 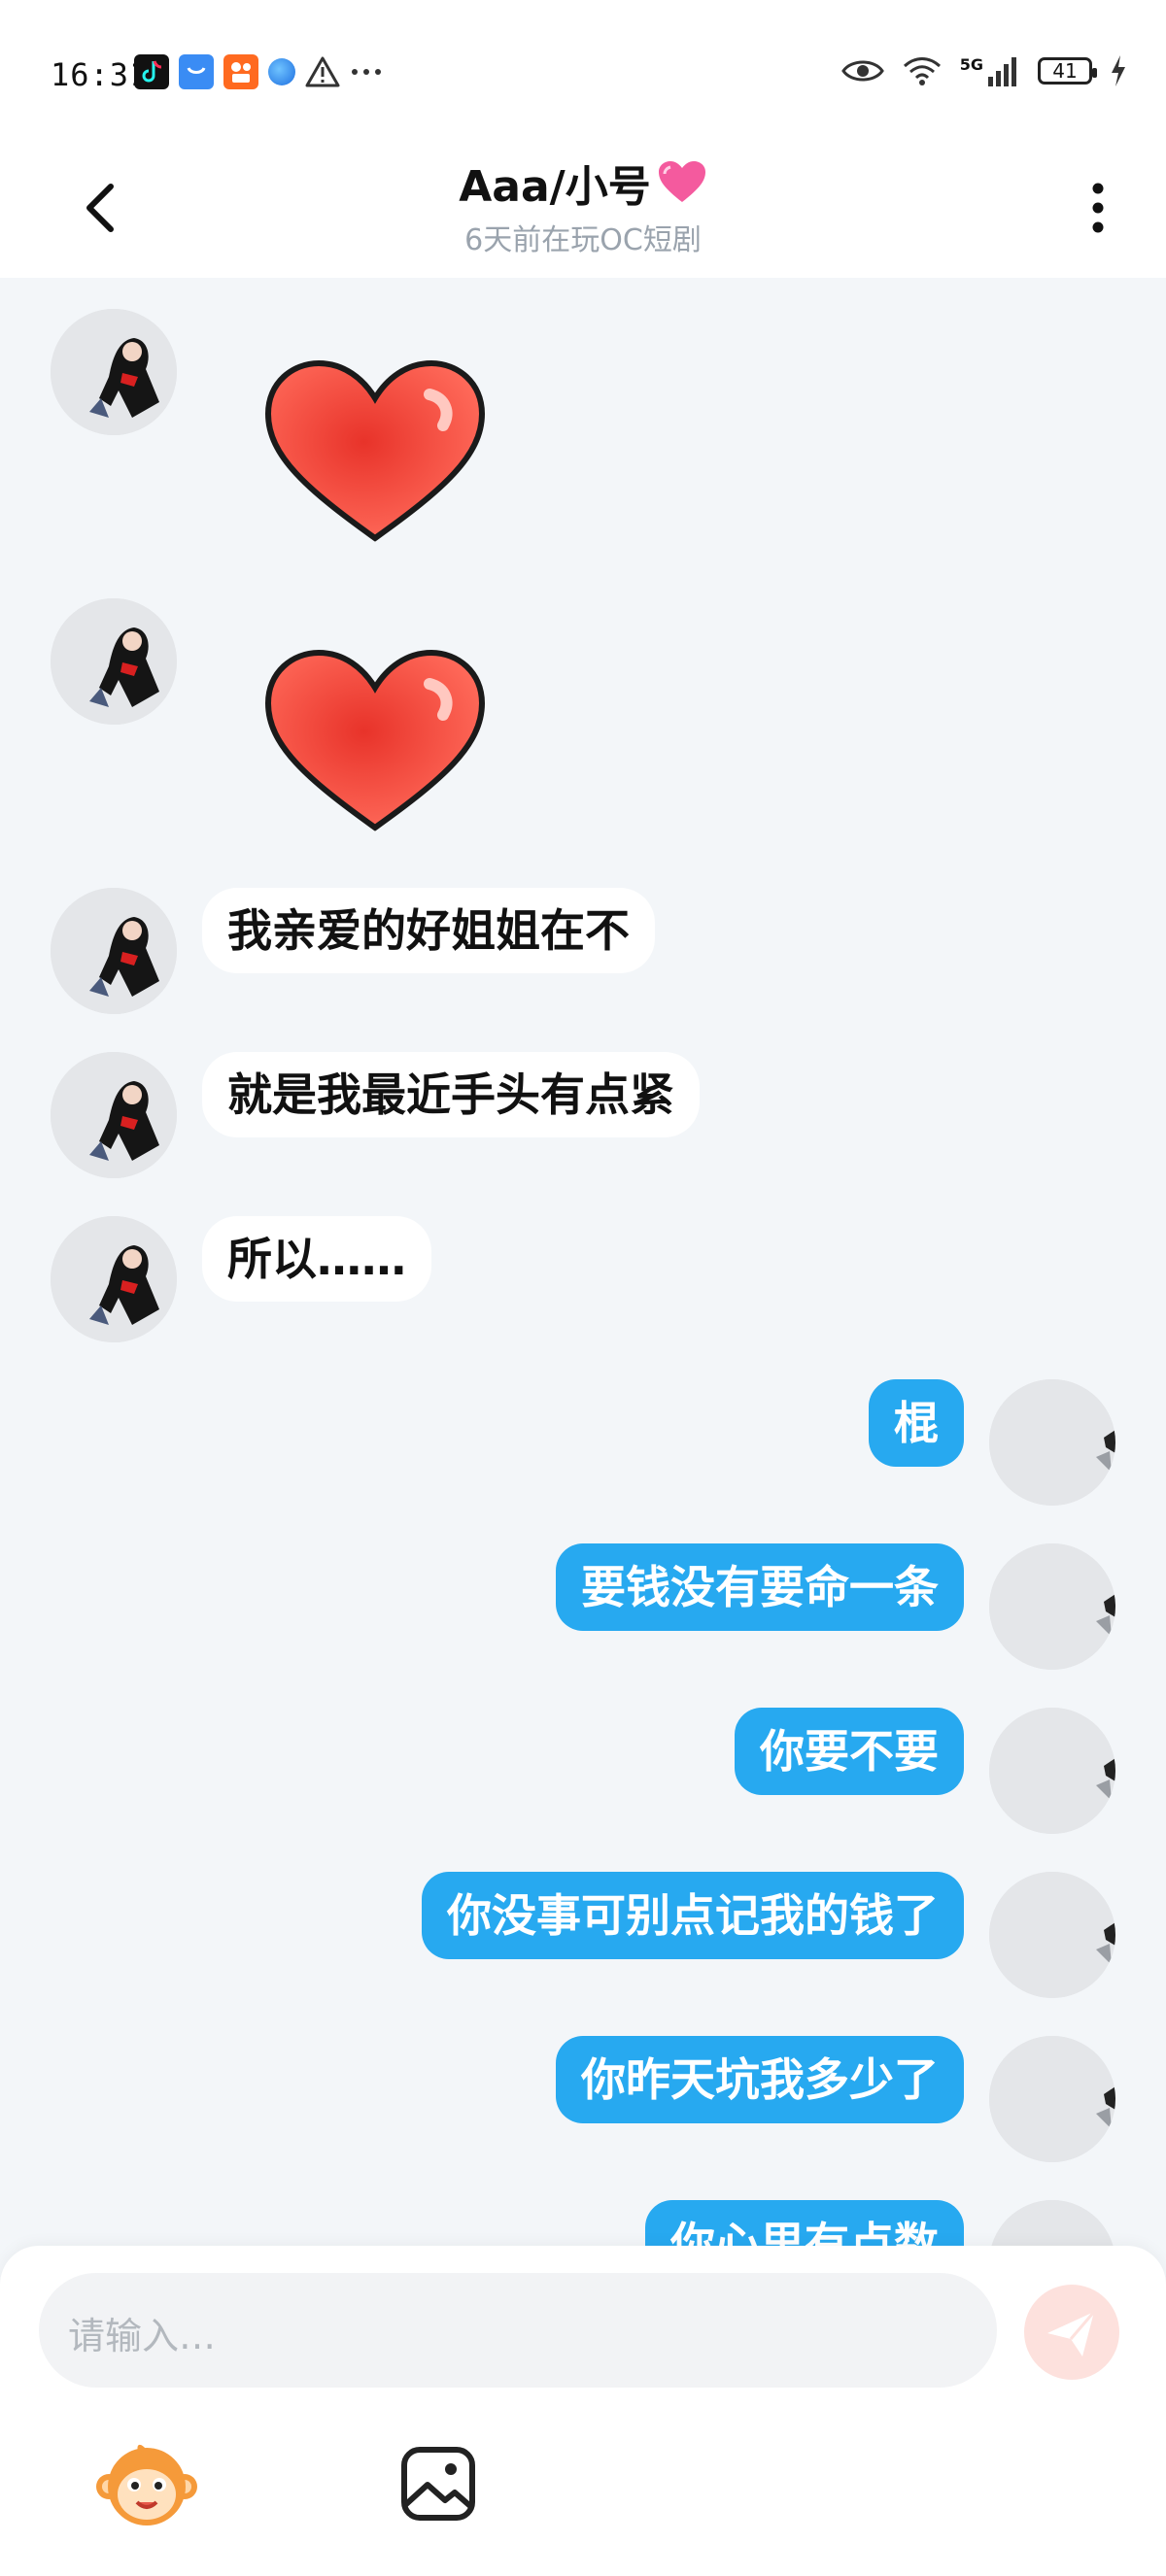 I want to click on store-app-icon, so click(x=196, y=71).